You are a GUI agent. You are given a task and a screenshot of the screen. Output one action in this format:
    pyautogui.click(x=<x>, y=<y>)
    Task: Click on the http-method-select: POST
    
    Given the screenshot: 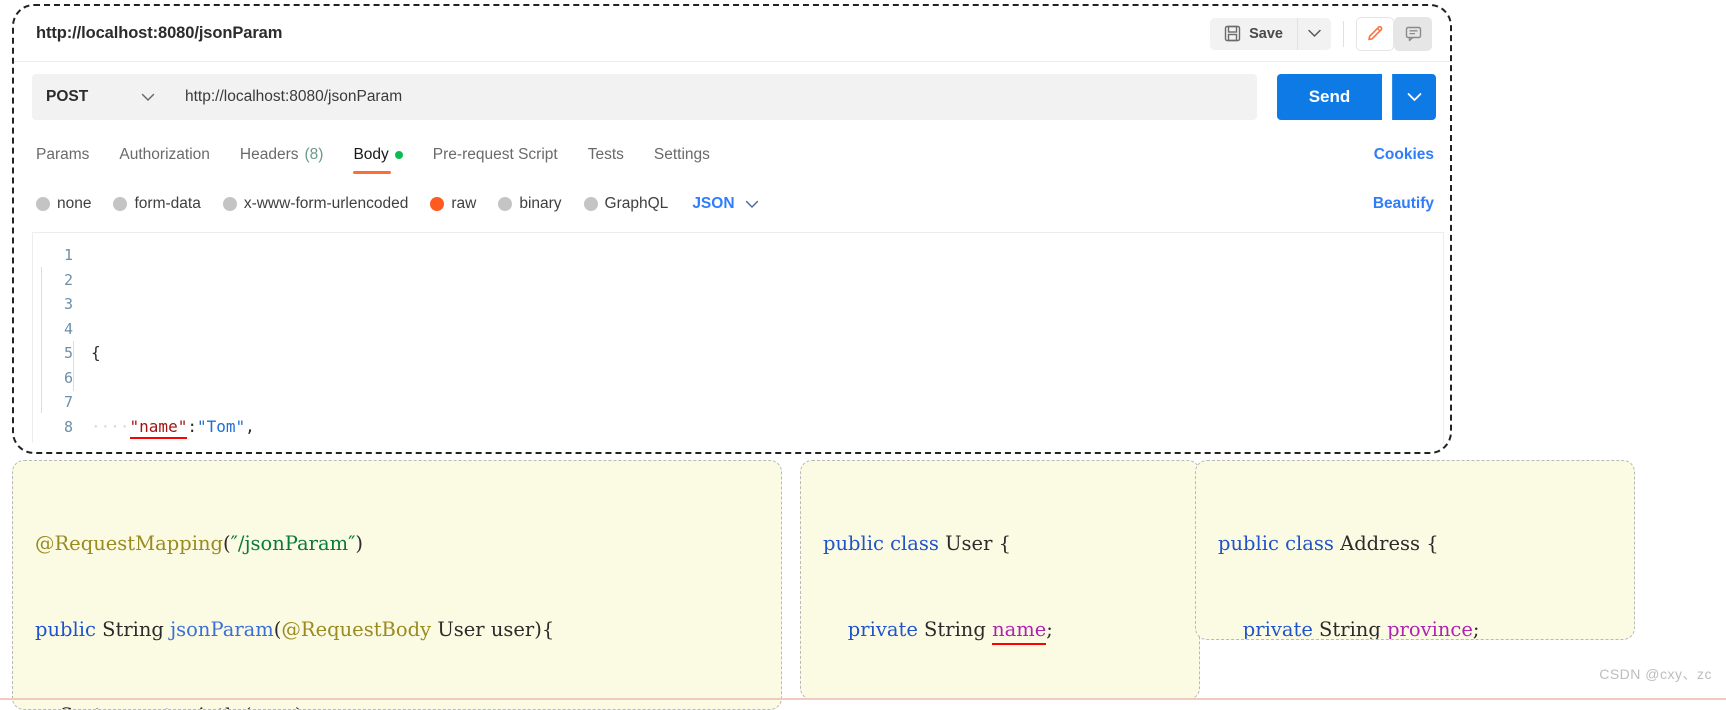 What is the action you would take?
    pyautogui.click(x=100, y=97)
    